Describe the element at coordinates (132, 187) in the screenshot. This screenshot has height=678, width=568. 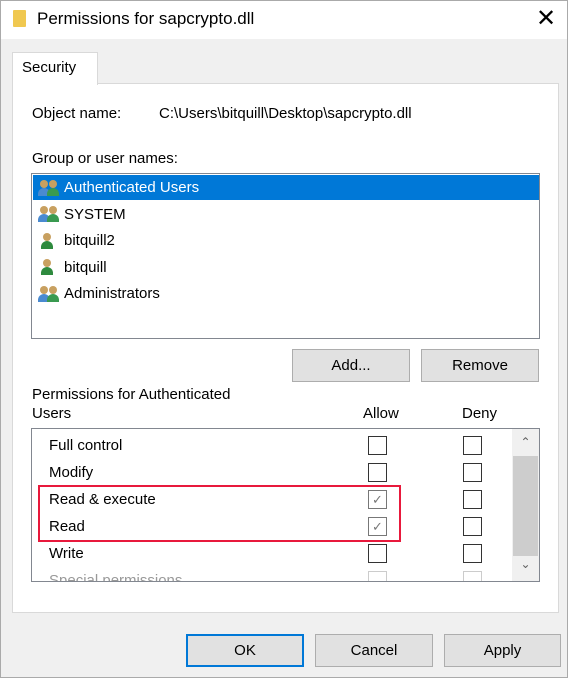
I see `list-item-label: Authenticated Users` at that location.